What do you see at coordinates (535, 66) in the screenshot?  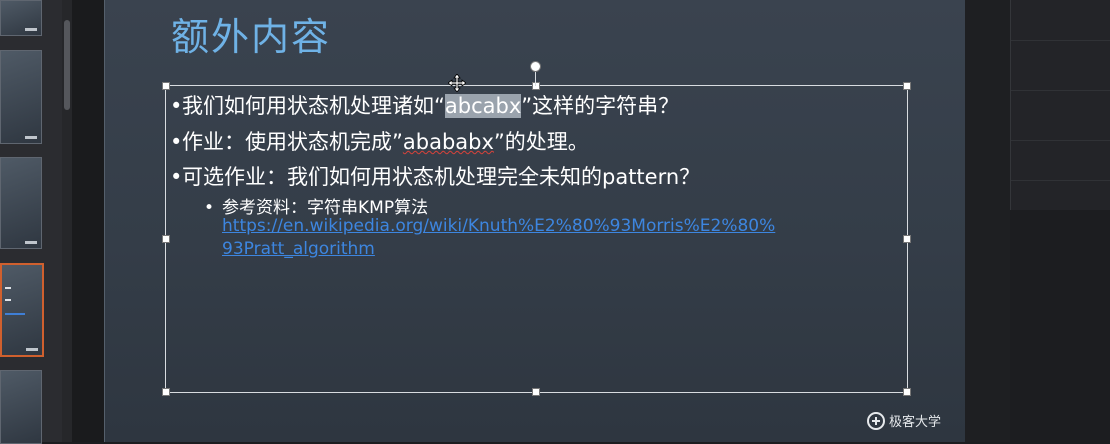 I see `rotation-handle` at bounding box center [535, 66].